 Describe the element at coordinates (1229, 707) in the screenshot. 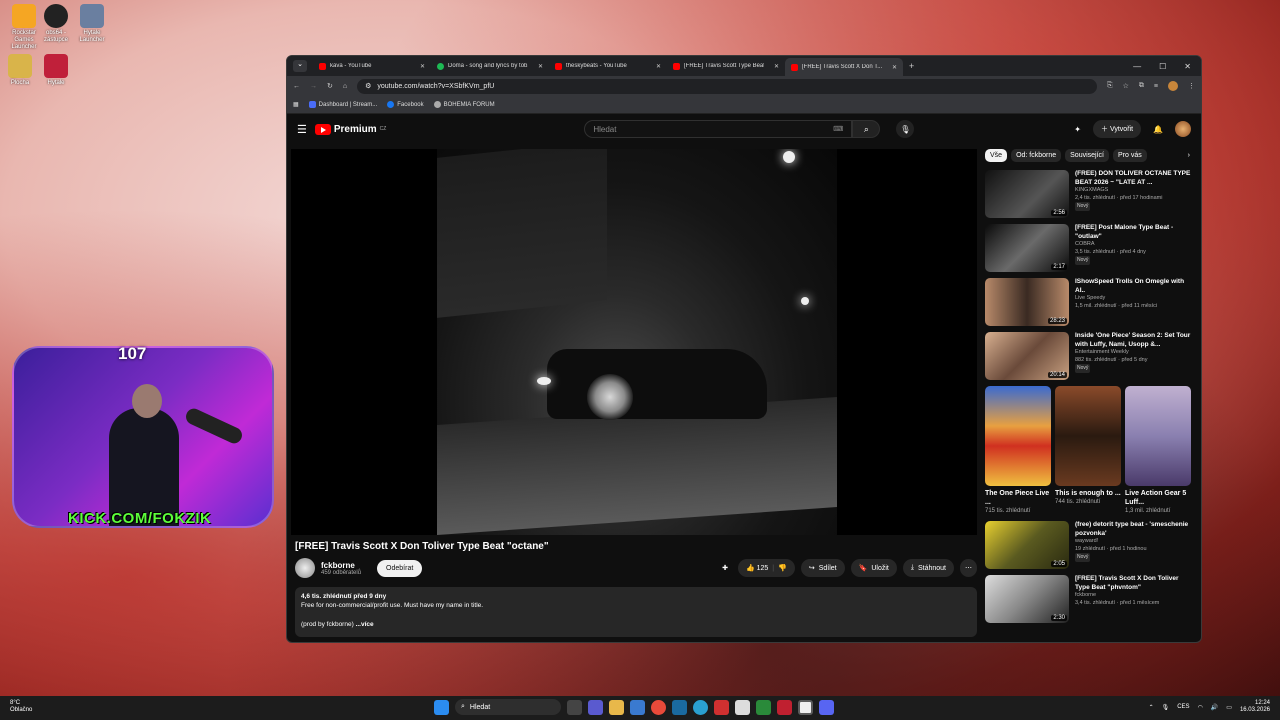

I see `battery-icon: ▭` at that location.